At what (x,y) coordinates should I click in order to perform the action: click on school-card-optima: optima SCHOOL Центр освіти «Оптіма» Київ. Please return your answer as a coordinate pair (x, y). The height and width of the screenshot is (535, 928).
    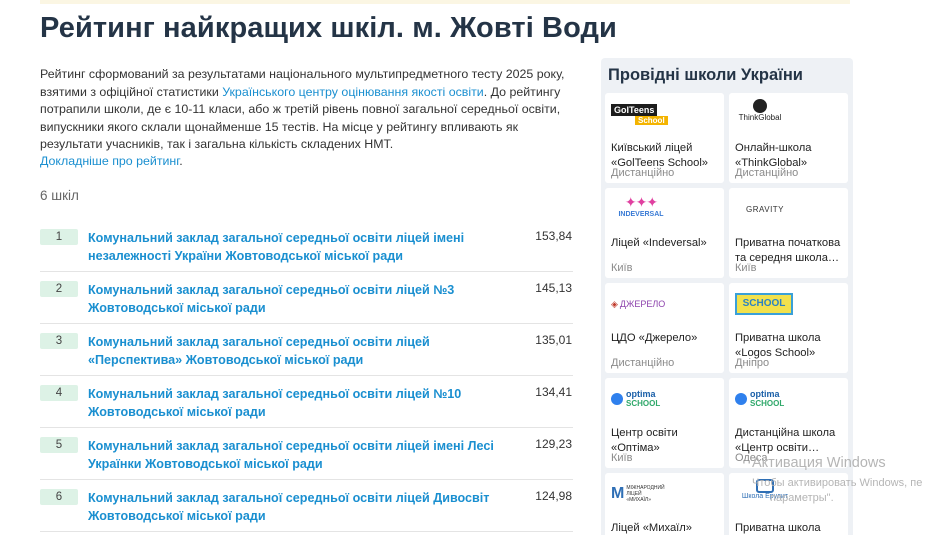
    Looking at the image, I should click on (664, 423).